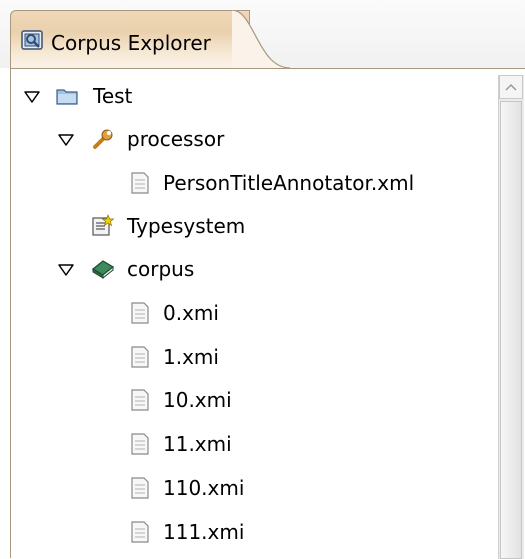 This screenshot has width=525, height=559. What do you see at coordinates (176, 139) in the screenshot?
I see `tree-node-label: processor` at bounding box center [176, 139].